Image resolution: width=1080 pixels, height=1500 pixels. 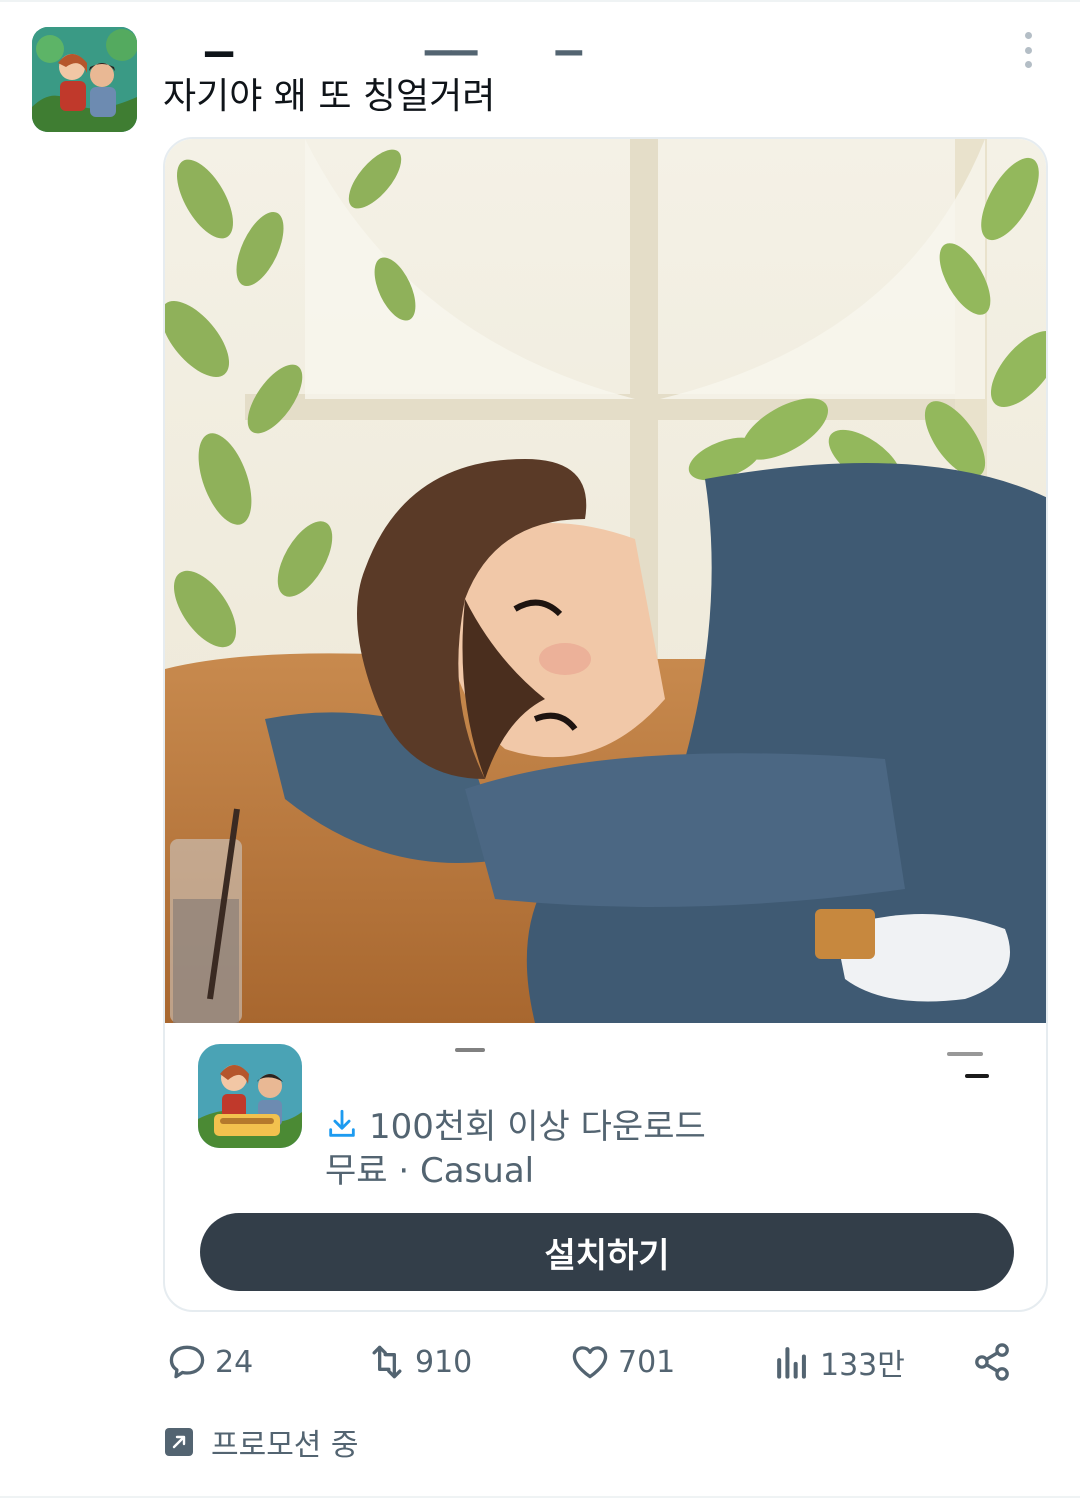 I want to click on app-name-cropped, so click(x=675, y=1062).